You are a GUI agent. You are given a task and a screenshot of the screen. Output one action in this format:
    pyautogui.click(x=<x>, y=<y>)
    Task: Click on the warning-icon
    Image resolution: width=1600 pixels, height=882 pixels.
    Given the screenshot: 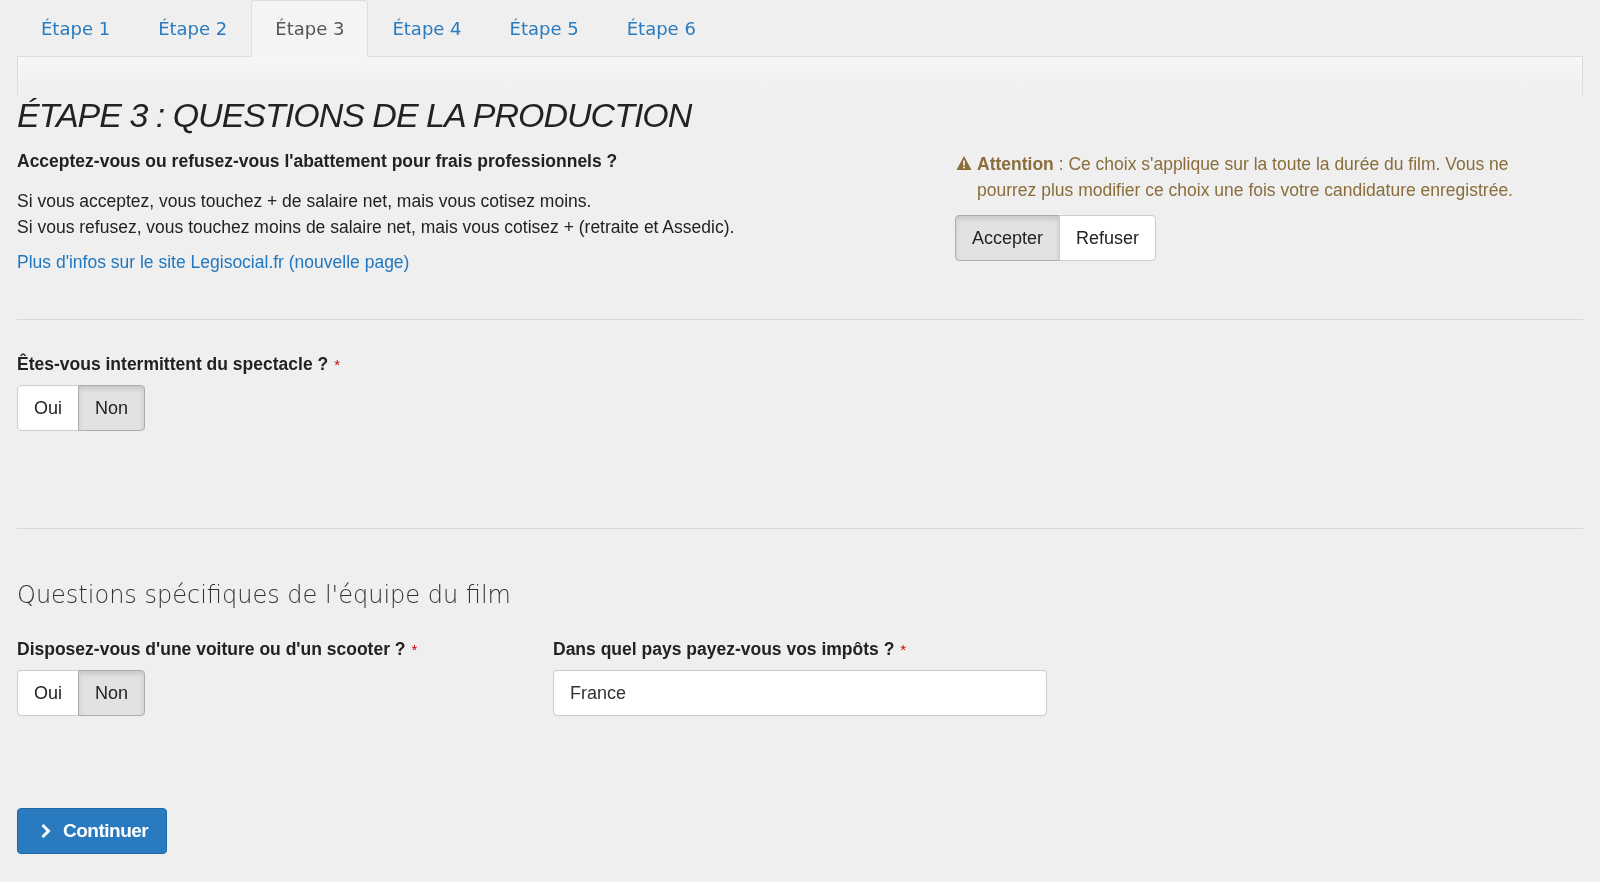 What is the action you would take?
    pyautogui.click(x=964, y=163)
    